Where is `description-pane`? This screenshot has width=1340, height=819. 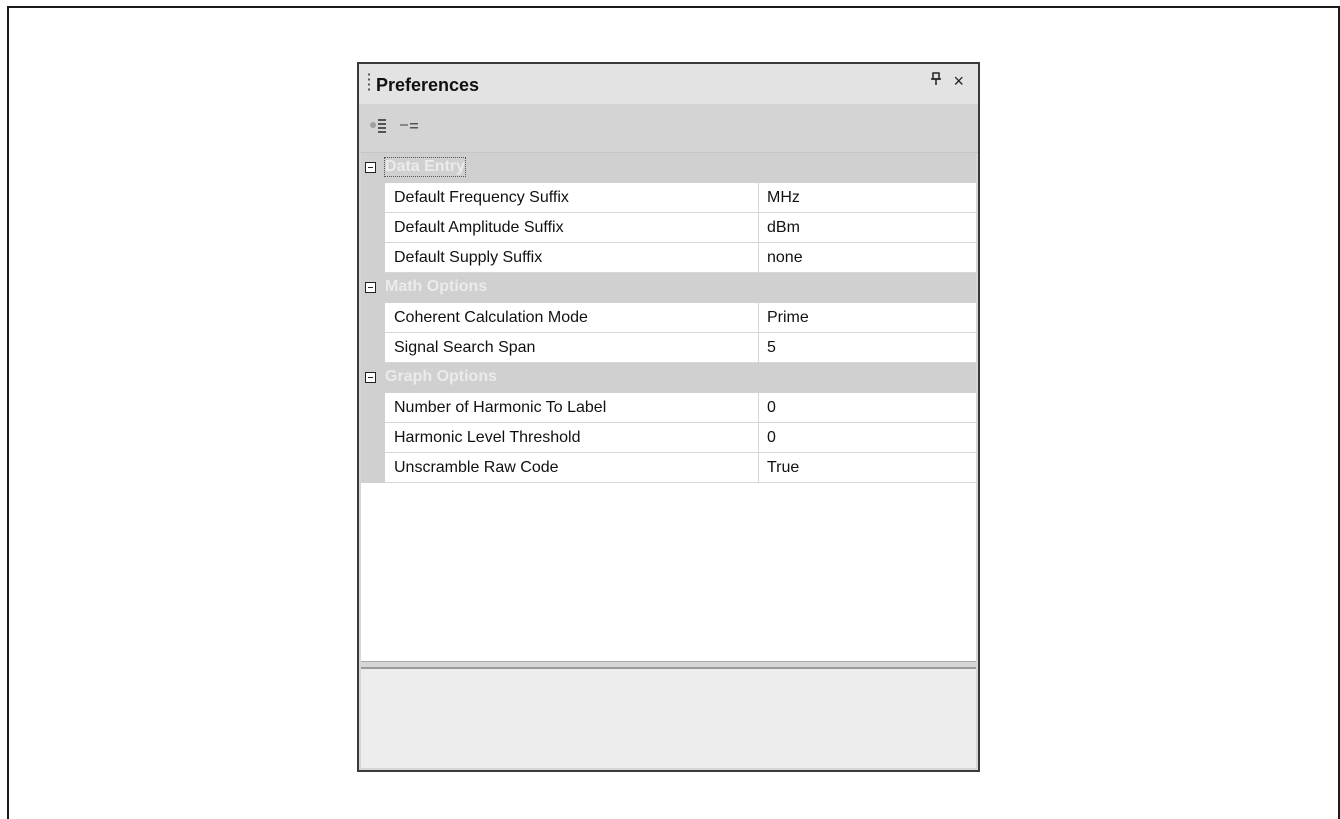
description-pane is located at coordinates (668, 717).